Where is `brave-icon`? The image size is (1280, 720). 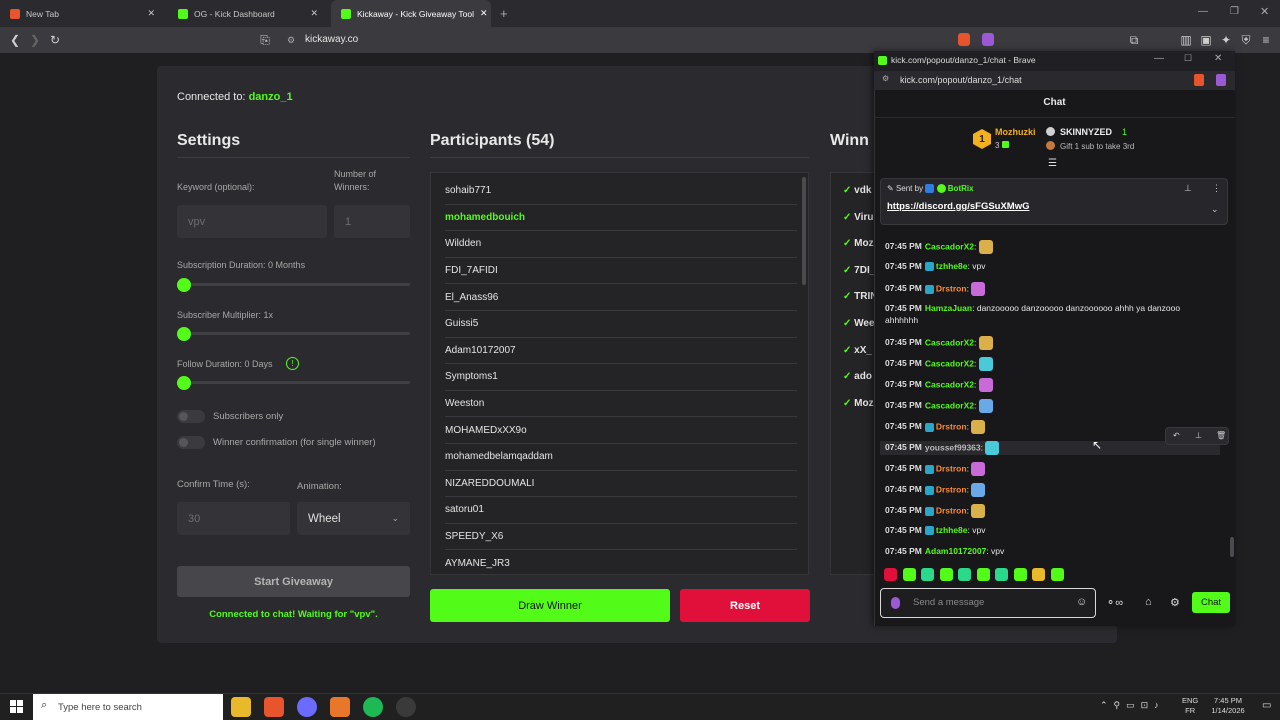 brave-icon is located at coordinates (274, 707).